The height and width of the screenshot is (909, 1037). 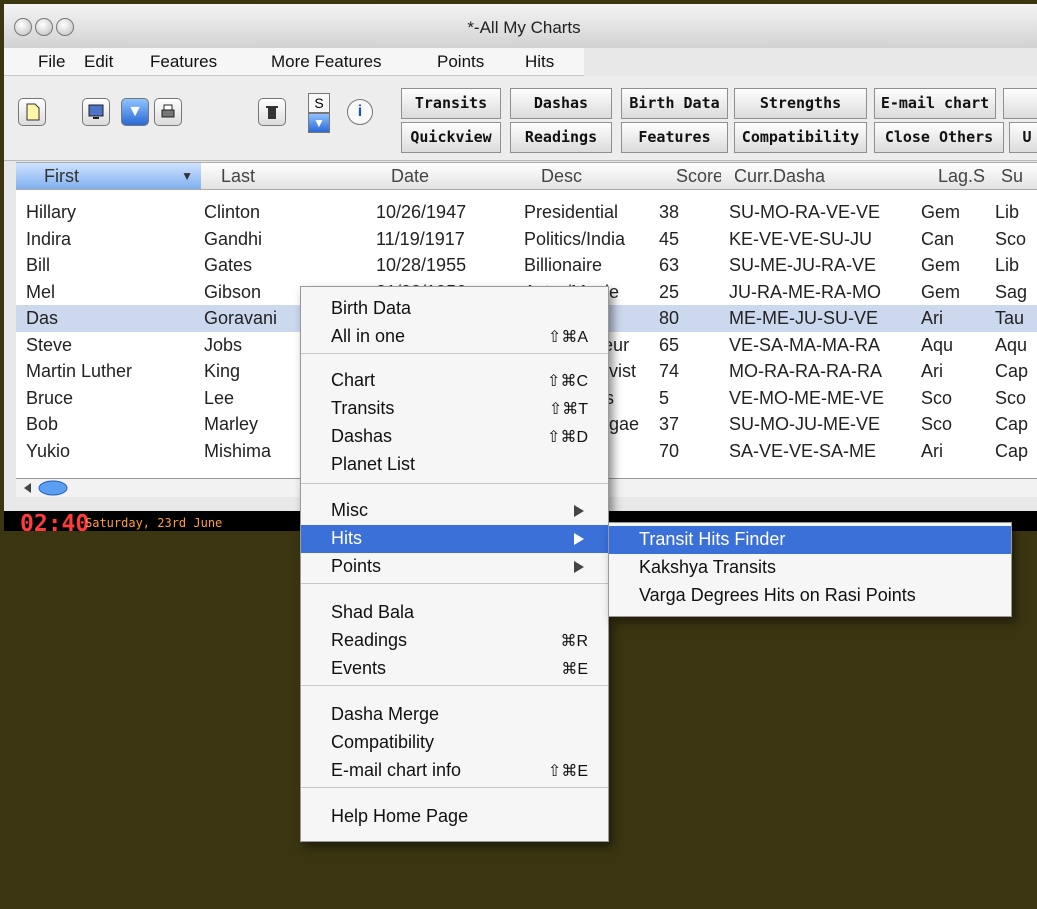 What do you see at coordinates (421, 212) in the screenshot?
I see `table-cell: 10/26/1947` at bounding box center [421, 212].